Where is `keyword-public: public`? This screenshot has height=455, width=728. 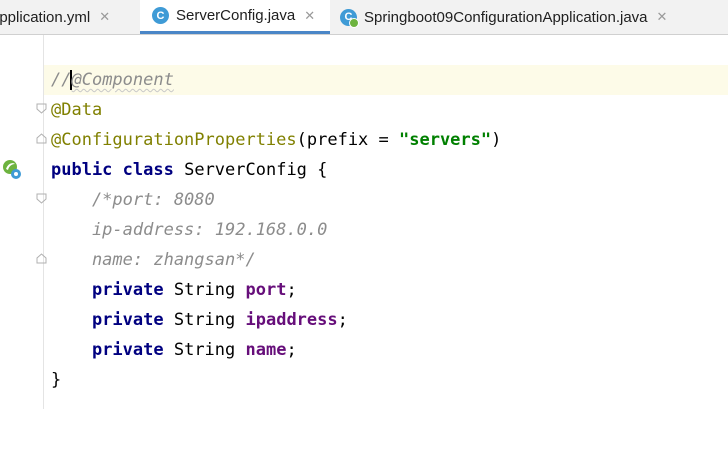 keyword-public: public is located at coordinates (82, 170).